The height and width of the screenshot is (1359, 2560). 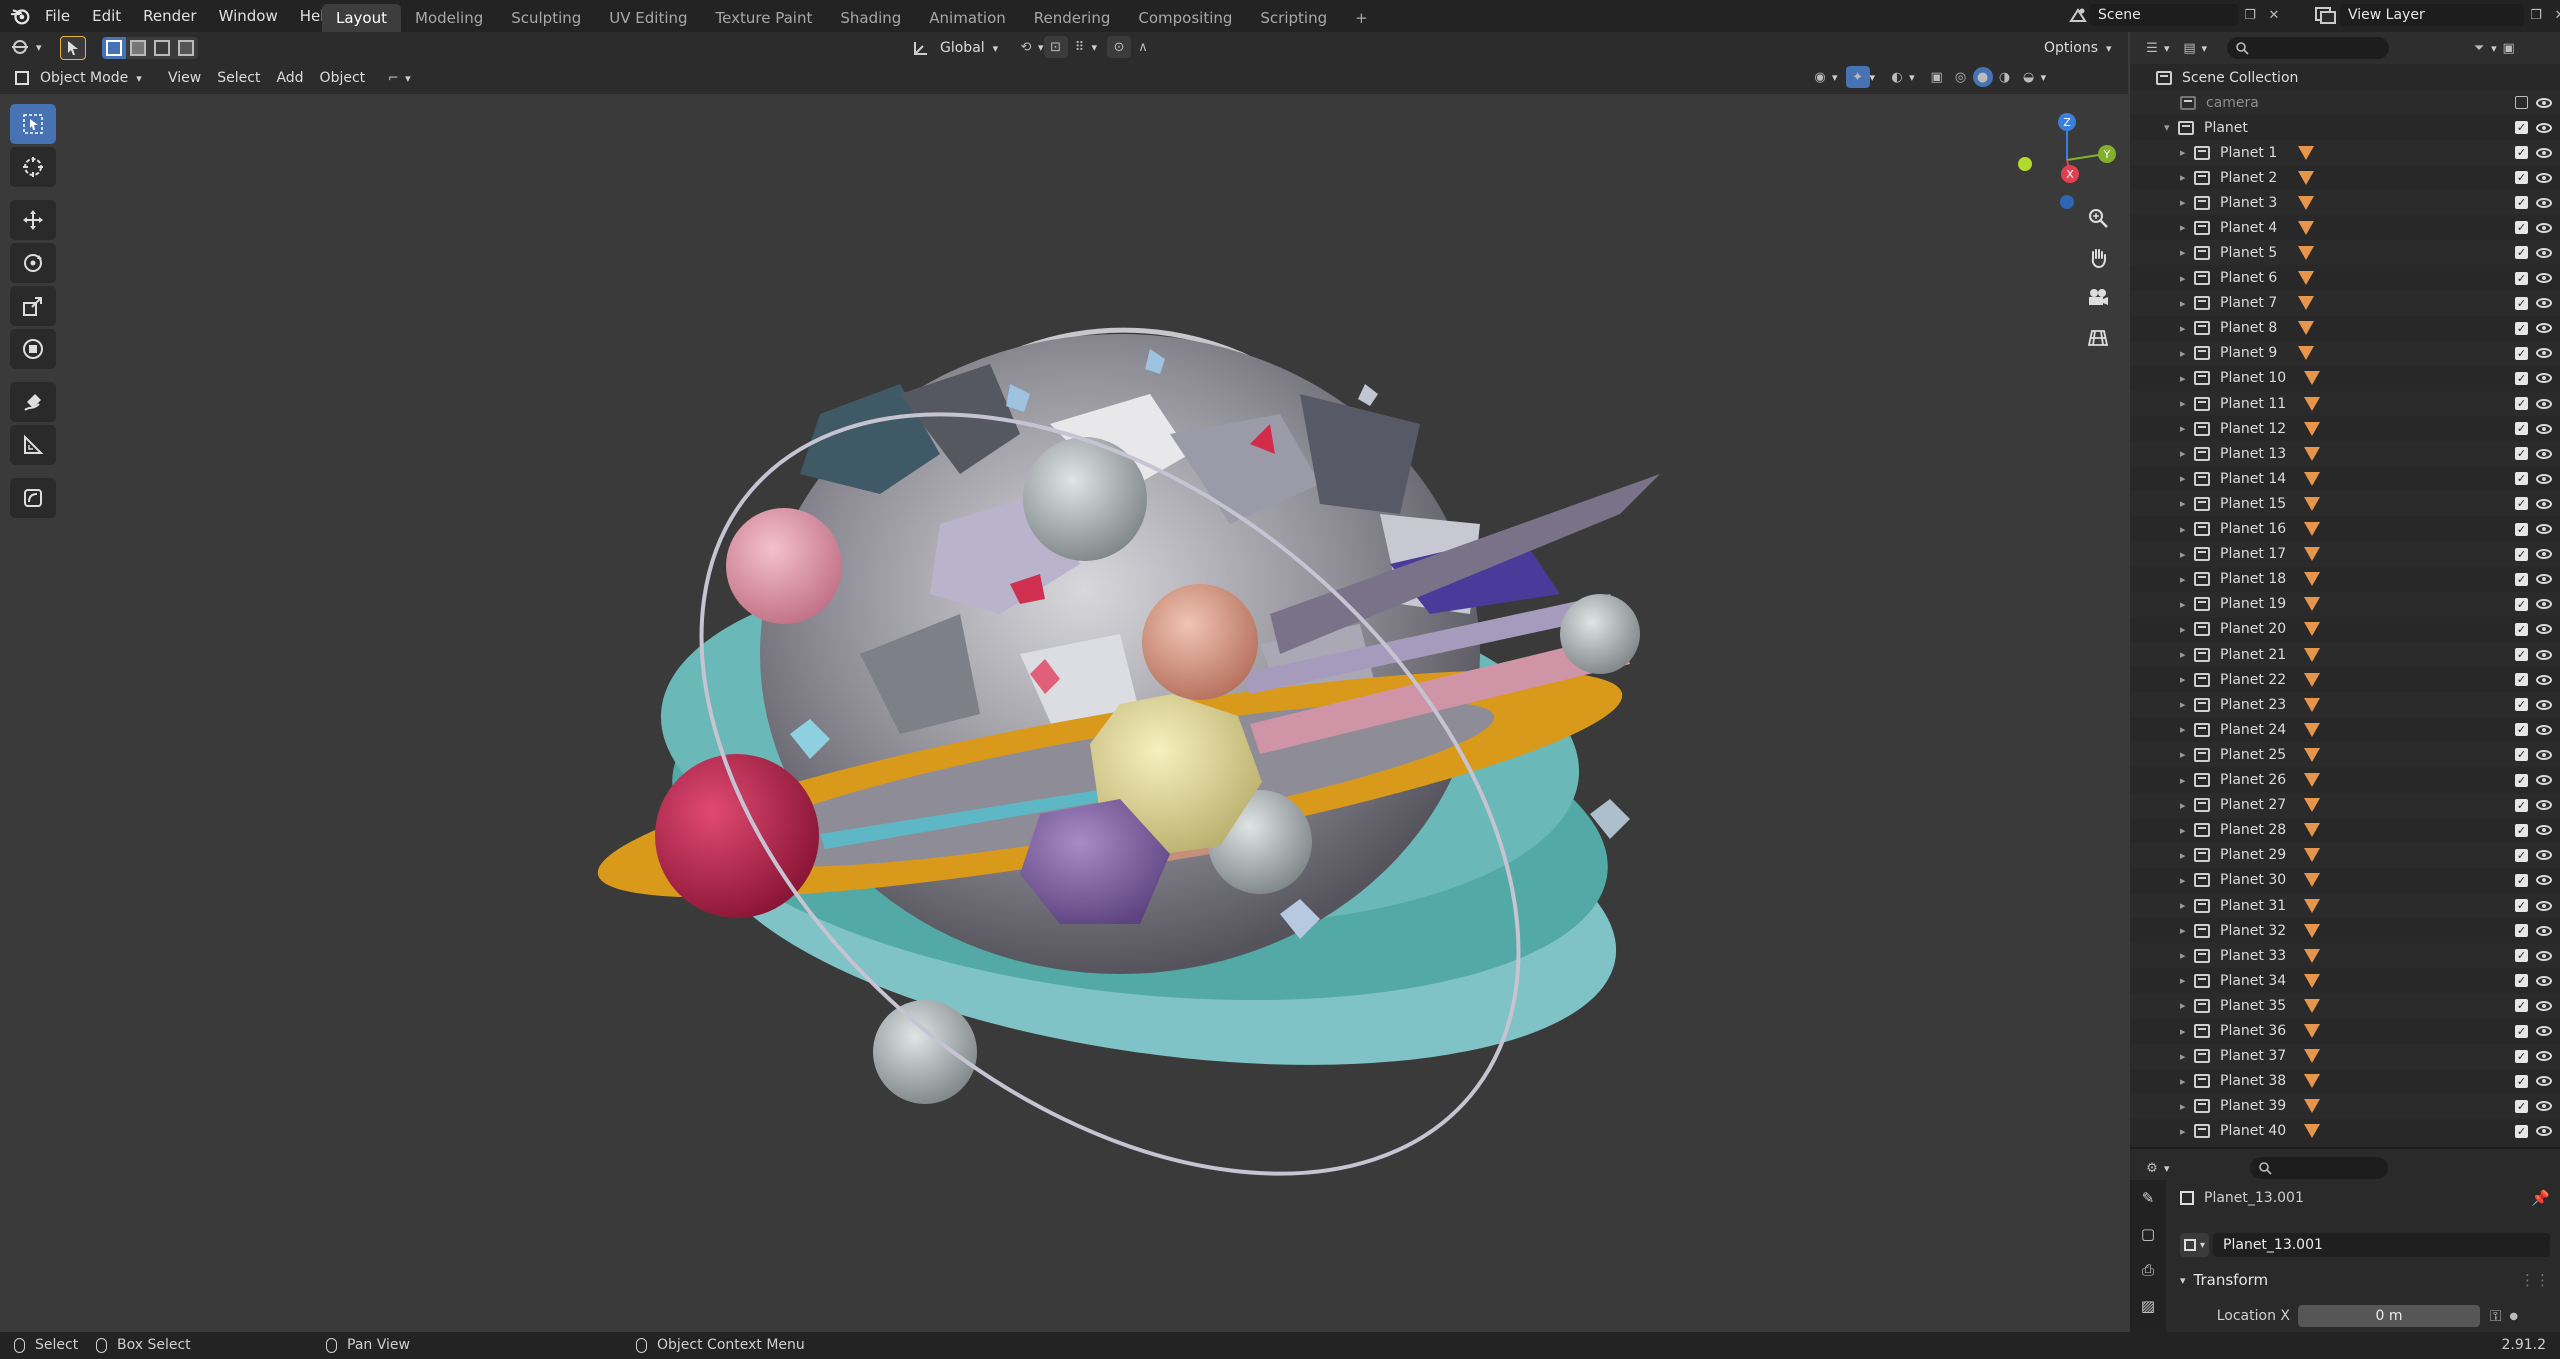 What do you see at coordinates (2078, 15) in the screenshot?
I see `scene-icon` at bounding box center [2078, 15].